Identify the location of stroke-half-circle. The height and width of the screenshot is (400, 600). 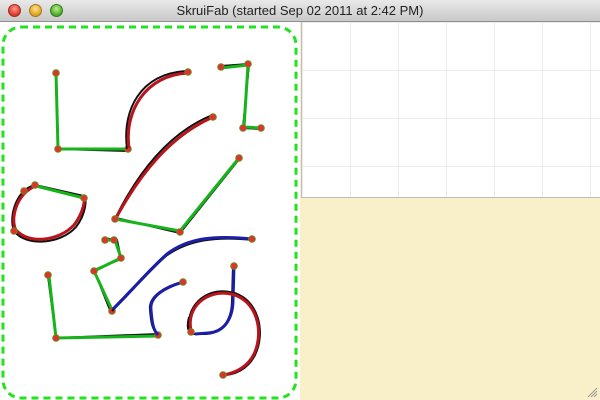
(49, 212).